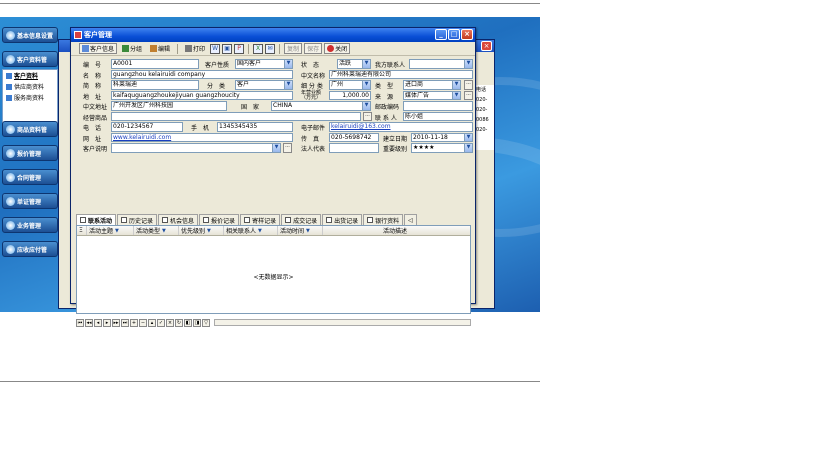 This screenshot has height=460, width=819. I want to click on country-select: CHINA ▼, so click(321, 106).